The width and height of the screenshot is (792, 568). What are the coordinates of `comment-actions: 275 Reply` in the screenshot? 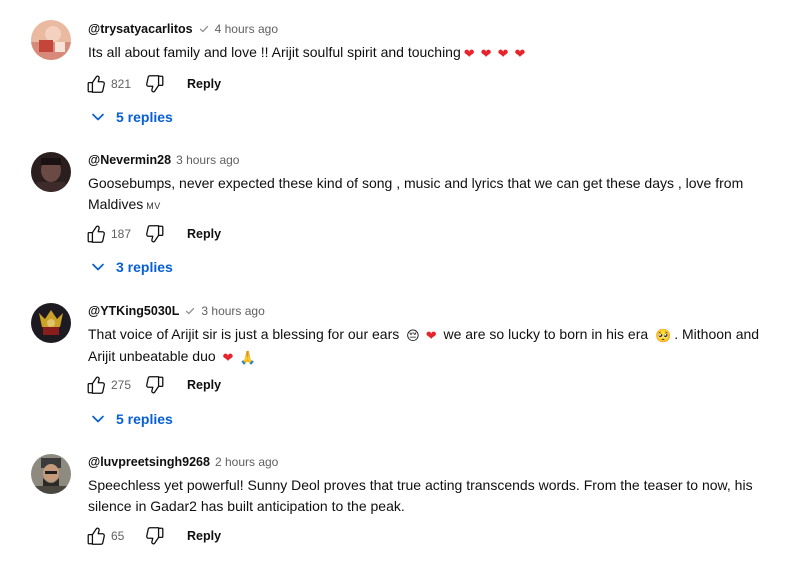 It's located at (152, 385).